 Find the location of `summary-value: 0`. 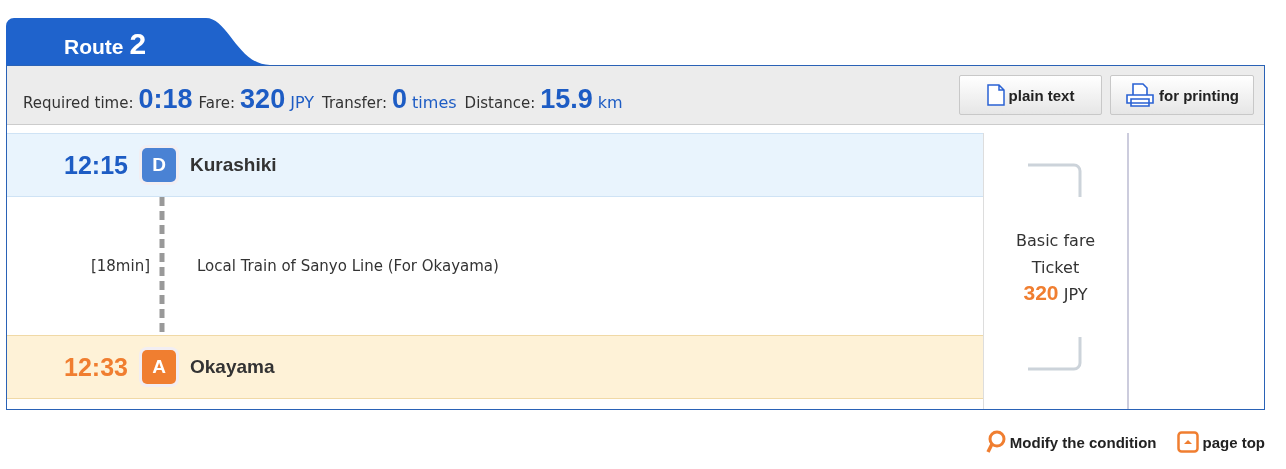

summary-value: 0 is located at coordinates (400, 99).